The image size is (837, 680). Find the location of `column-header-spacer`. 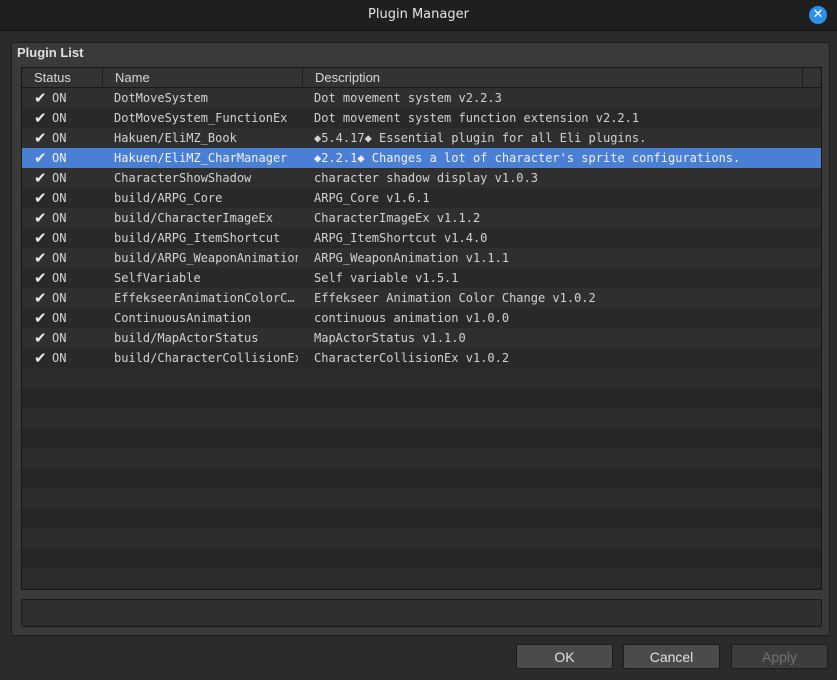

column-header-spacer is located at coordinates (812, 77).